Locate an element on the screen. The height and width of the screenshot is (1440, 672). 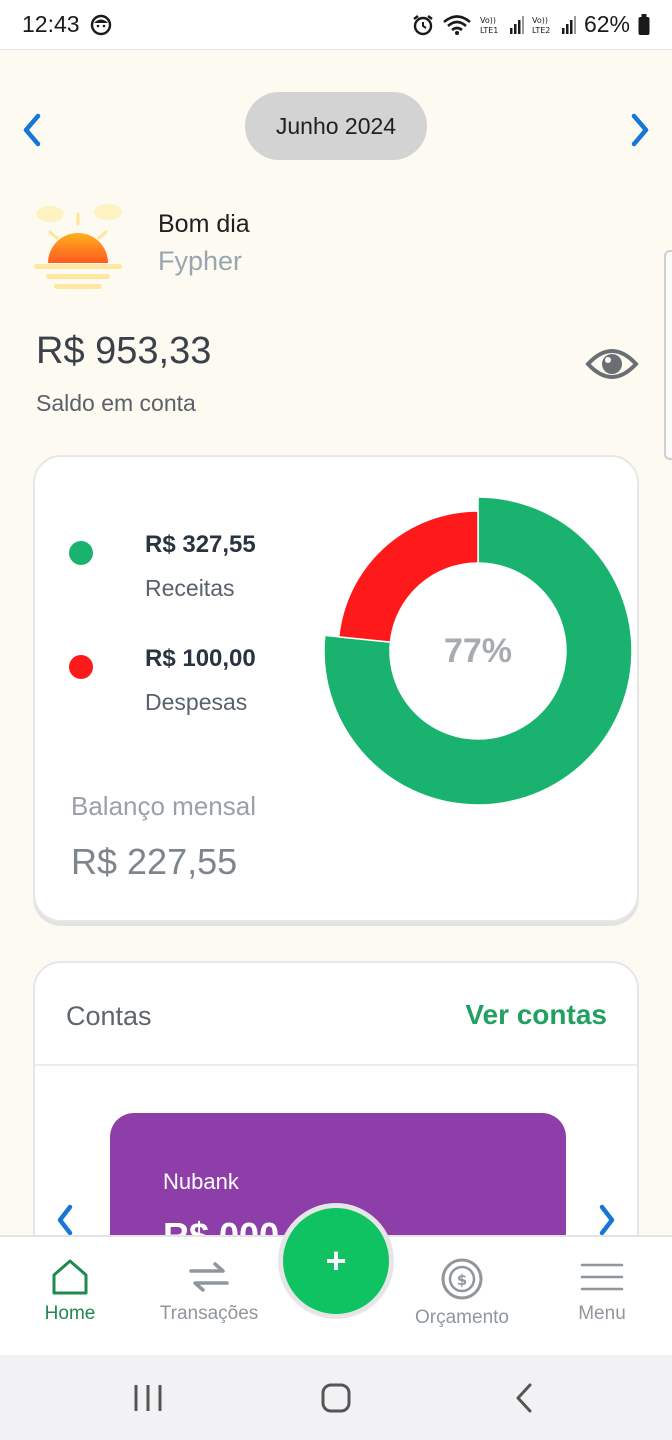
status-time: 12:43 is located at coordinates (51, 24).